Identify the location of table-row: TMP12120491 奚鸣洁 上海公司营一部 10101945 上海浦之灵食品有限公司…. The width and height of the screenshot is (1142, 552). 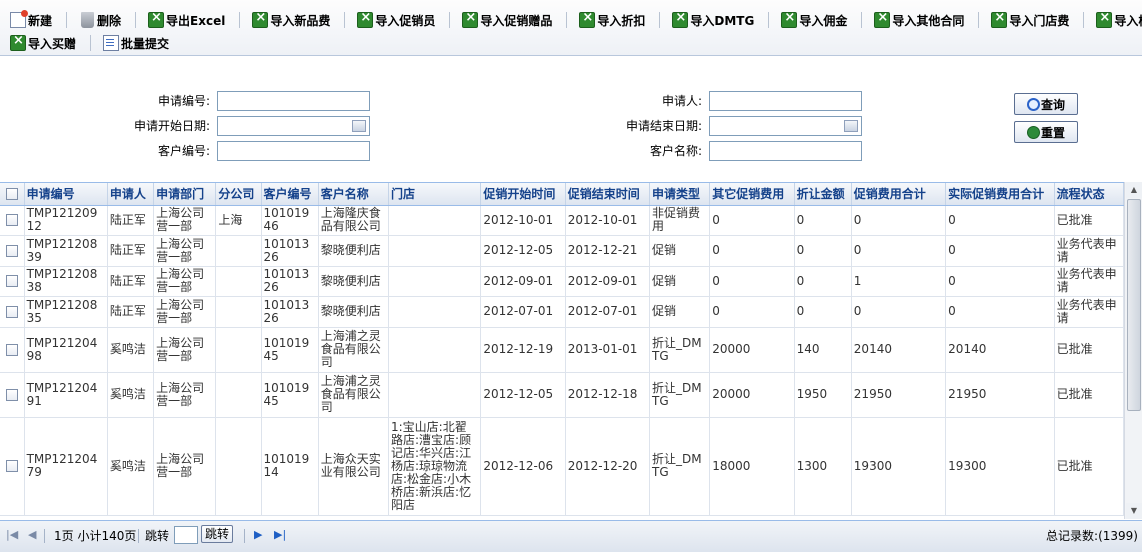
(562, 395).